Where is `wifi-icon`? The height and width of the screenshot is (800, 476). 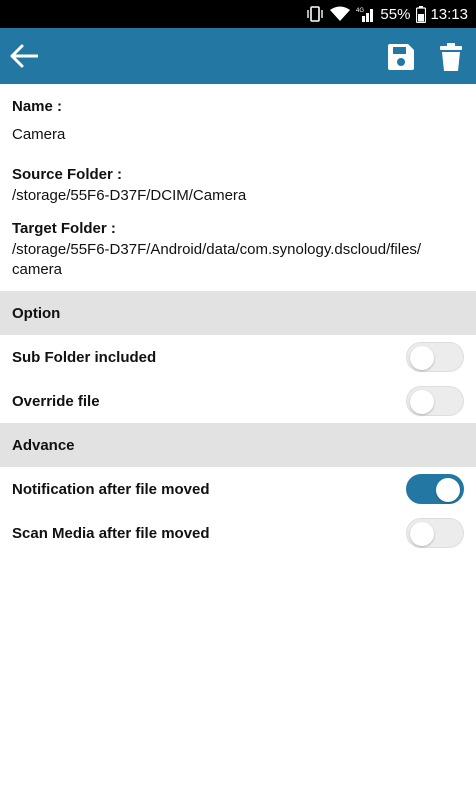
wifi-icon is located at coordinates (340, 14).